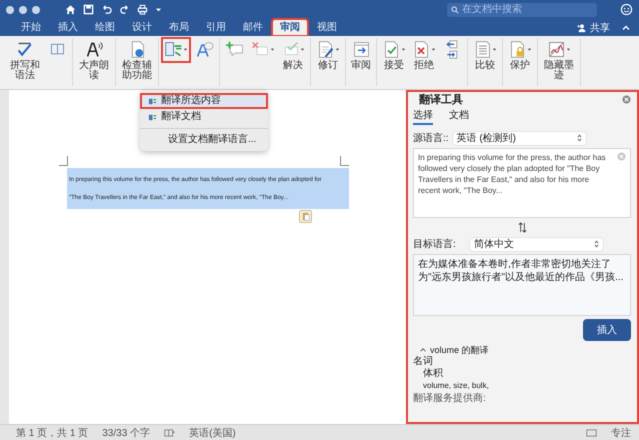 The width and height of the screenshot is (639, 440). Describe the element at coordinates (522, 9) in the screenshot. I see `search-field: 在文档中搜索` at that location.